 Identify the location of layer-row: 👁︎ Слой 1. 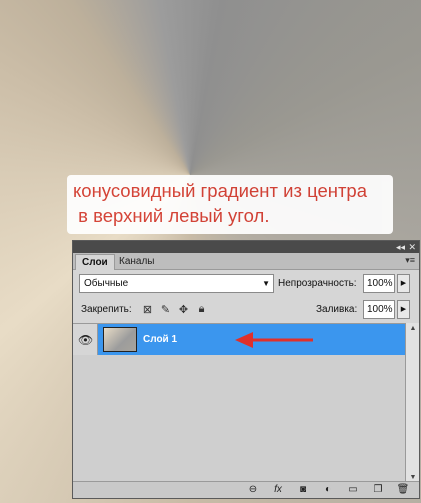
(239, 339).